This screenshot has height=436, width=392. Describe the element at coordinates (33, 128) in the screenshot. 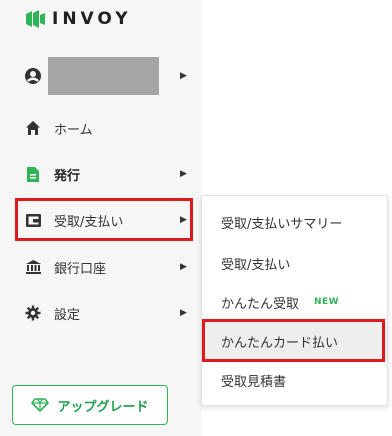

I see `home-icon` at that location.